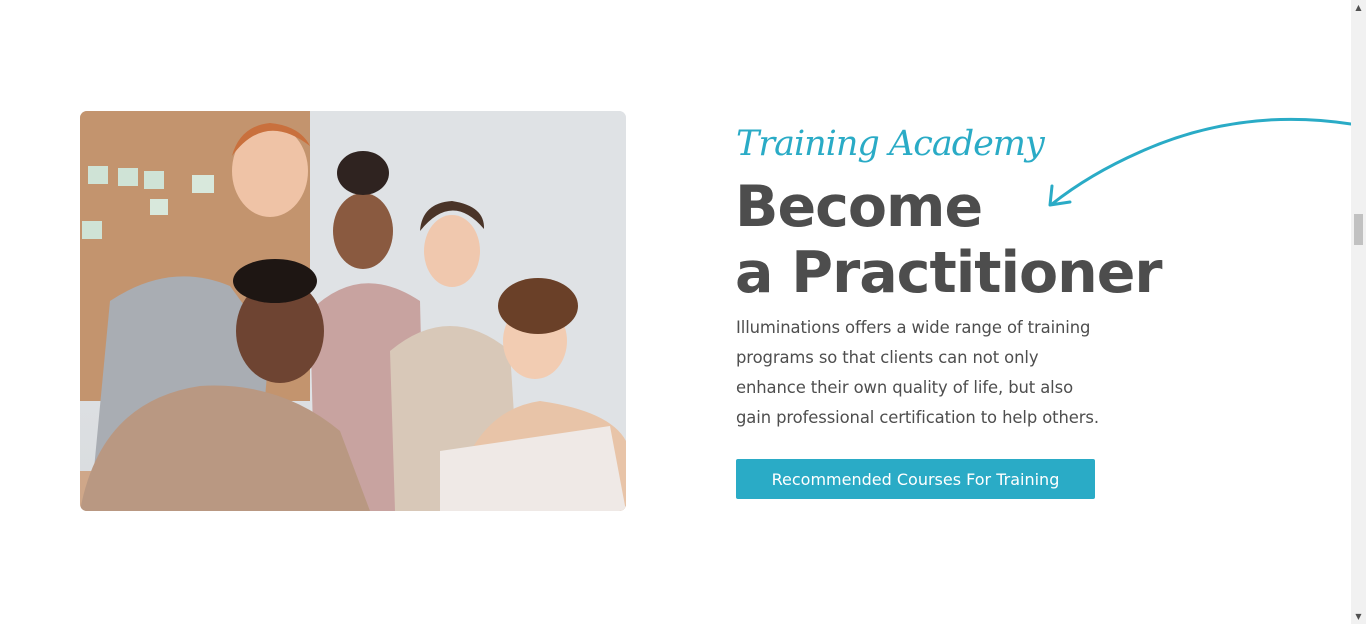  What do you see at coordinates (1358, 7) in the screenshot?
I see `scroll-up-arrow-icon: ▲` at bounding box center [1358, 7].